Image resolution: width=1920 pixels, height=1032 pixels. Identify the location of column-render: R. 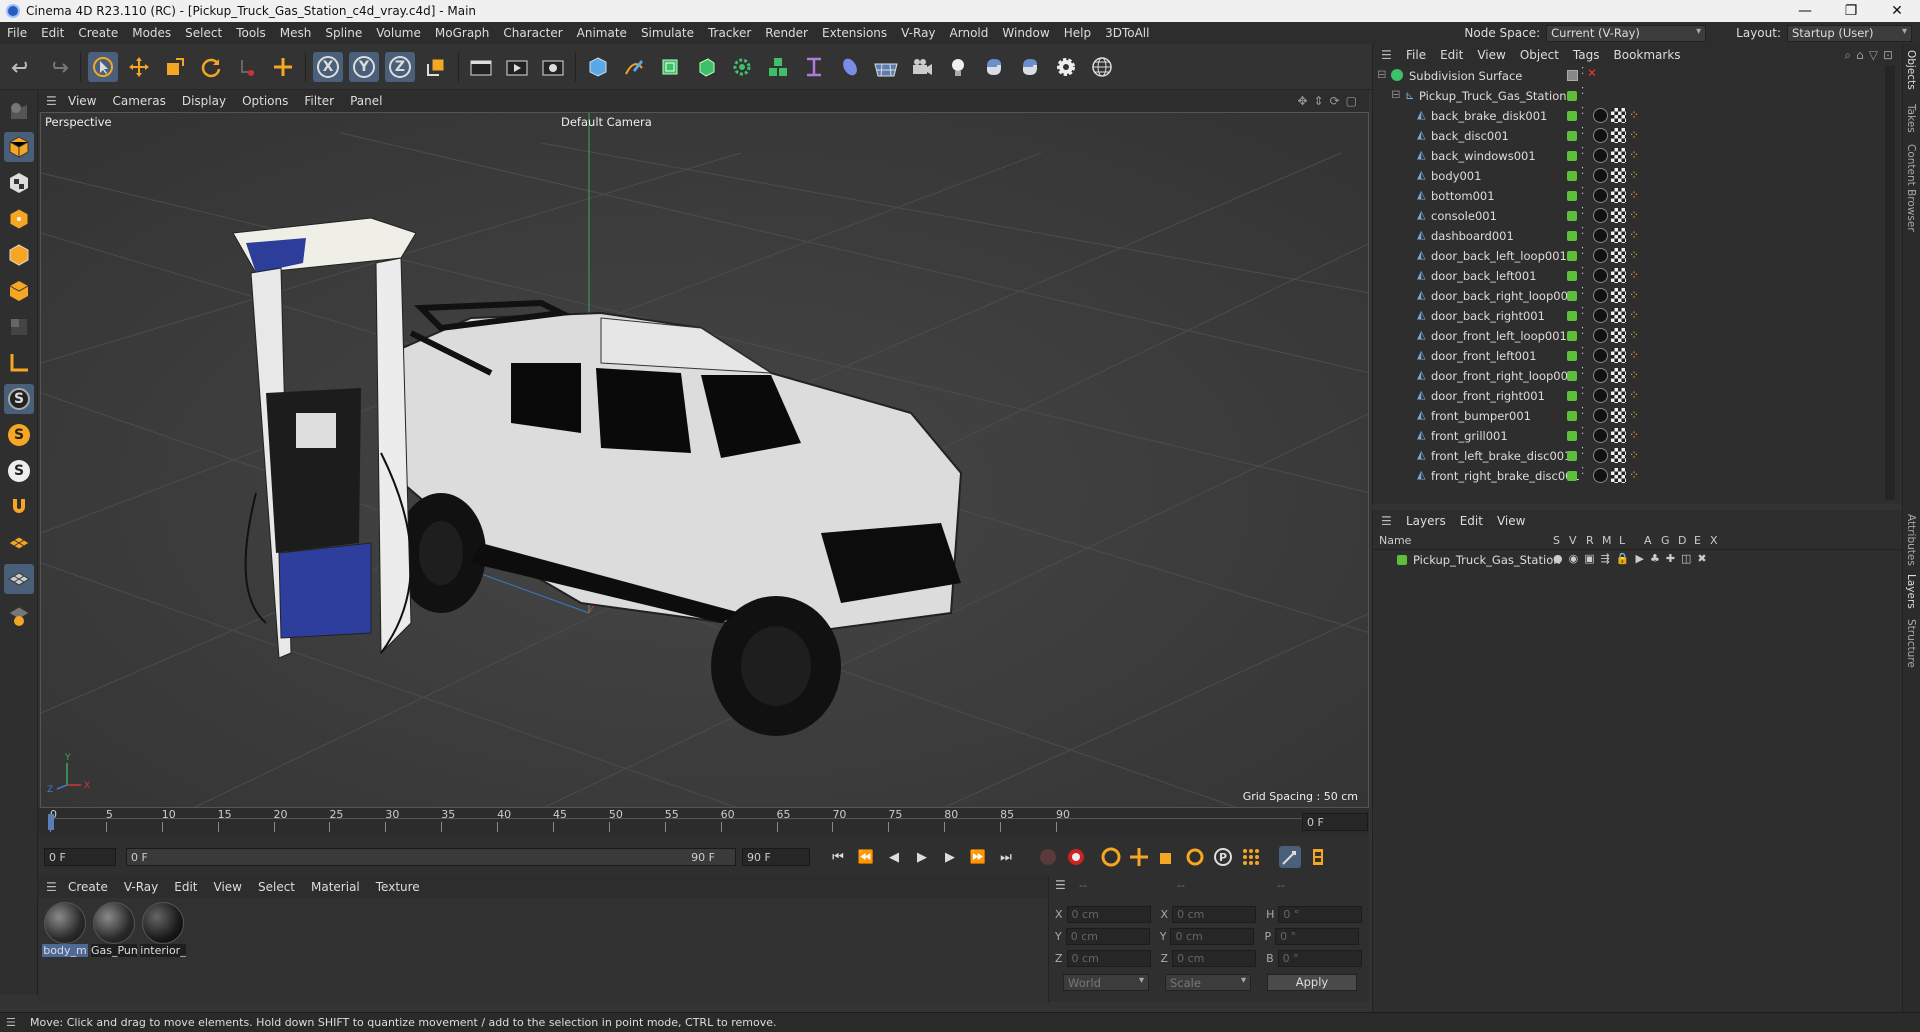
(1590, 540).